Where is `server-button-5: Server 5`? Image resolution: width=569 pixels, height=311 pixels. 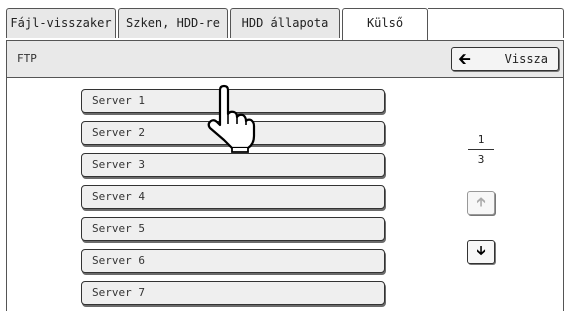
server-button-5: Server 5 is located at coordinates (233, 229).